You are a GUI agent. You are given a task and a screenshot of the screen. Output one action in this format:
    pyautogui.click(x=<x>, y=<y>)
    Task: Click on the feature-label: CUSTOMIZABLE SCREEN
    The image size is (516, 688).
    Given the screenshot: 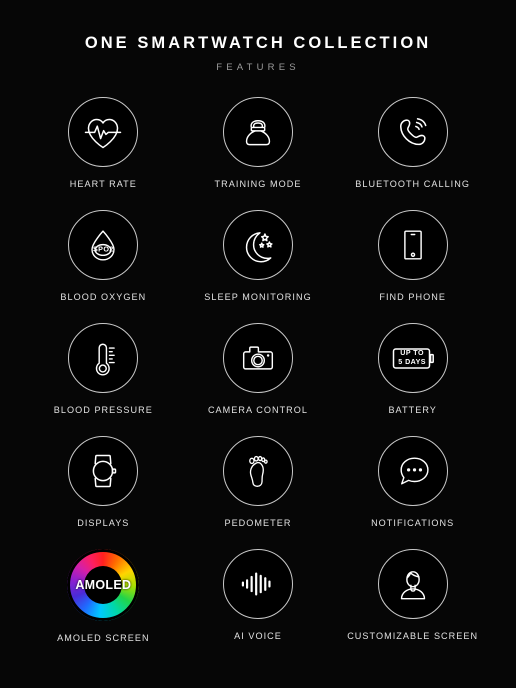 What is the action you would take?
    pyautogui.click(x=413, y=636)
    